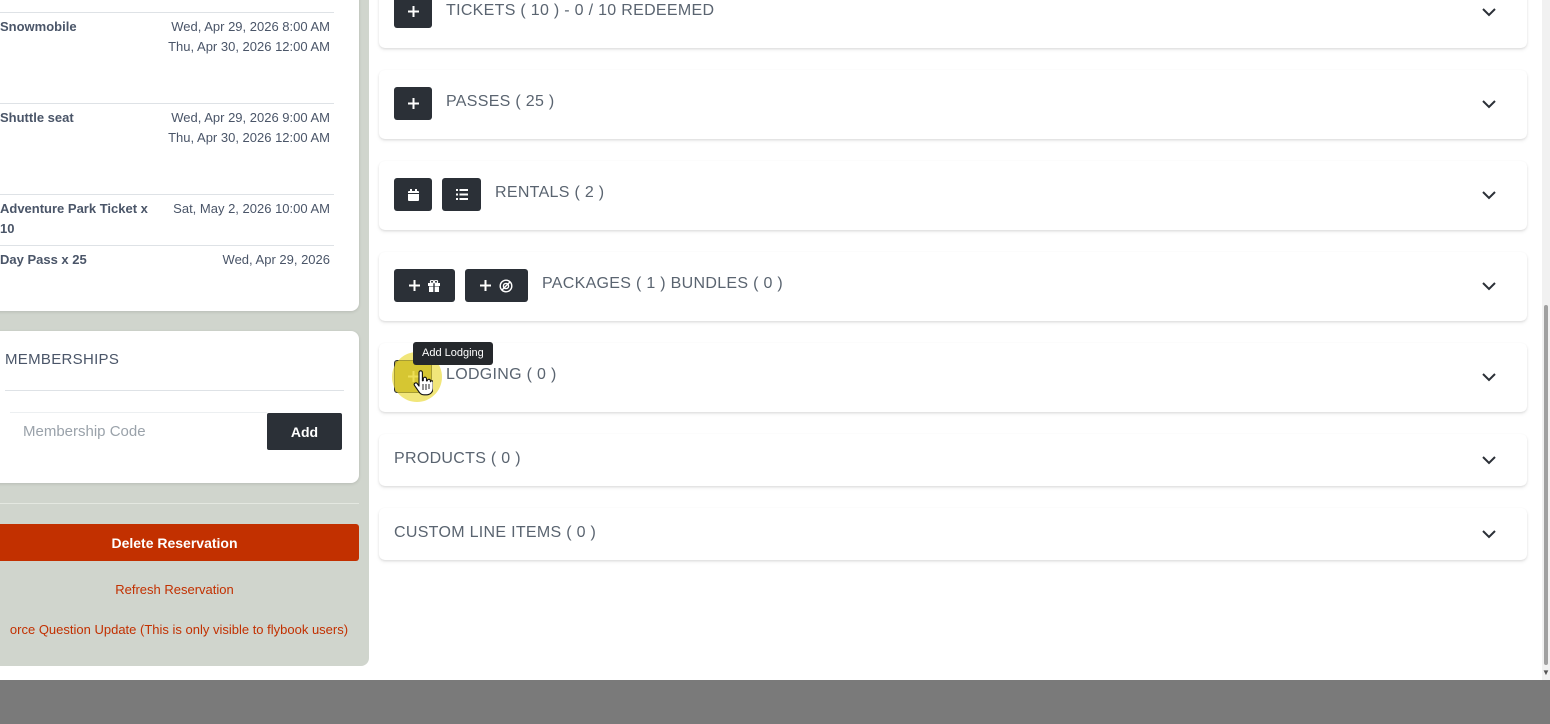 The image size is (1550, 724). I want to click on add-bundle-button, so click(496, 285).